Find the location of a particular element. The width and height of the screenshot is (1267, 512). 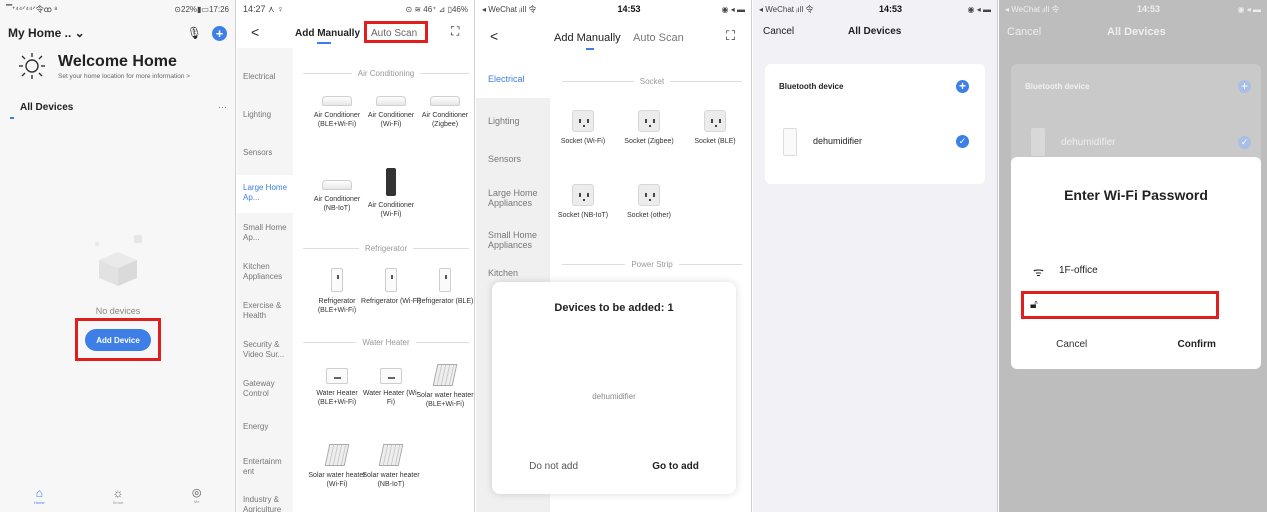

bluetooth-device-label: Bluetooth device is located at coordinates (811, 86).